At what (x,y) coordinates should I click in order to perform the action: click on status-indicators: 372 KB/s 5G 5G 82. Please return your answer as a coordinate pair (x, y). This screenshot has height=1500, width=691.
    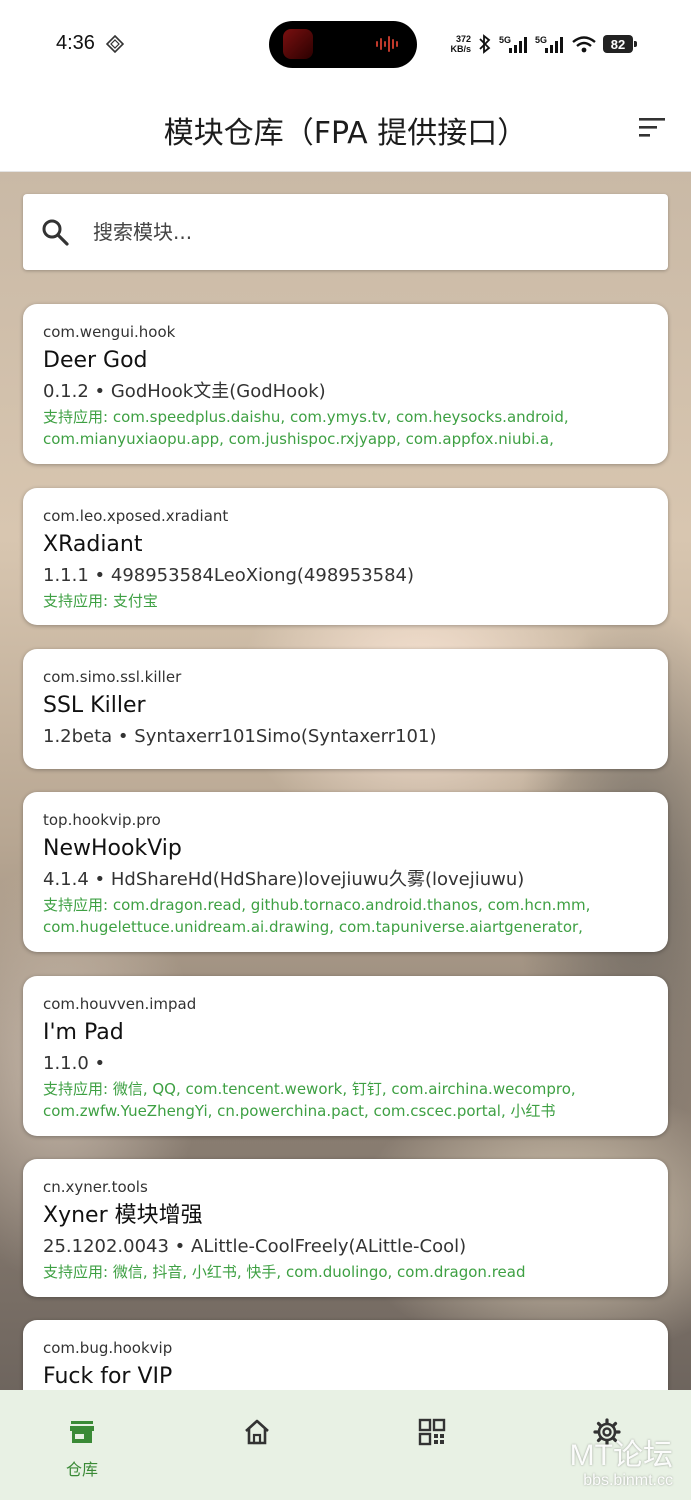
    Looking at the image, I should click on (543, 44).